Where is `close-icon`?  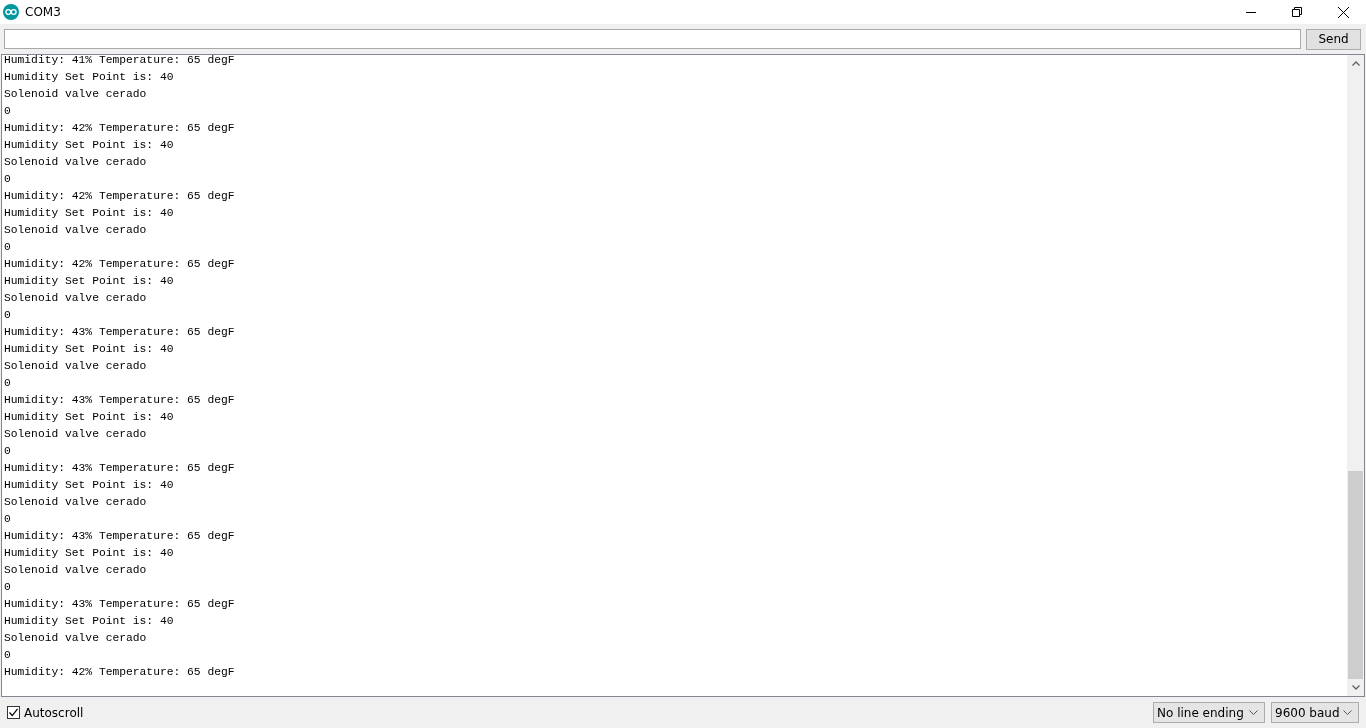 close-icon is located at coordinates (1343, 12).